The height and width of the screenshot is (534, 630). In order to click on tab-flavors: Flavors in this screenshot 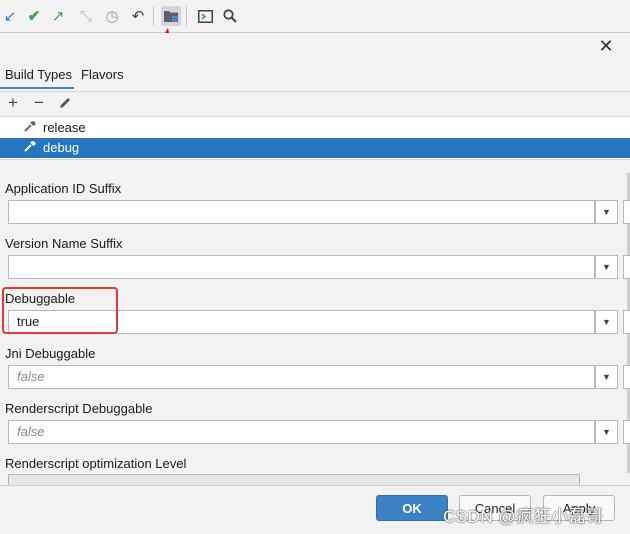, I will do `click(102, 74)`.